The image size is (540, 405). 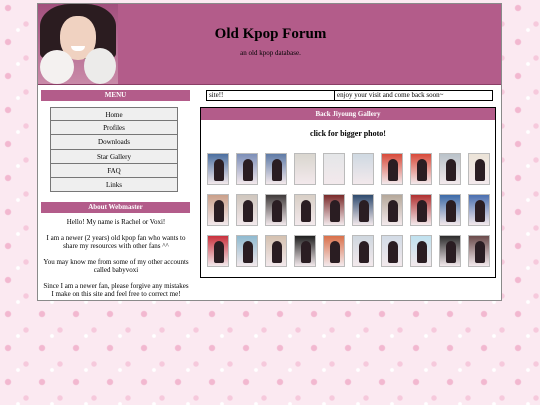 What do you see at coordinates (114, 142) in the screenshot?
I see `menu-item-downloads: Downloads` at bounding box center [114, 142].